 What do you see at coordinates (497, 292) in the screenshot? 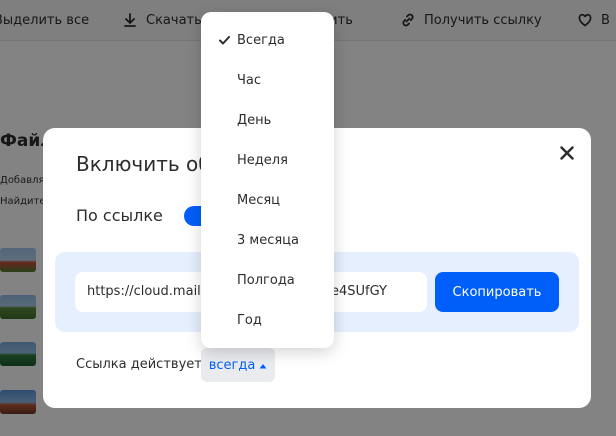
I see `copy-button: Скопировать` at bounding box center [497, 292].